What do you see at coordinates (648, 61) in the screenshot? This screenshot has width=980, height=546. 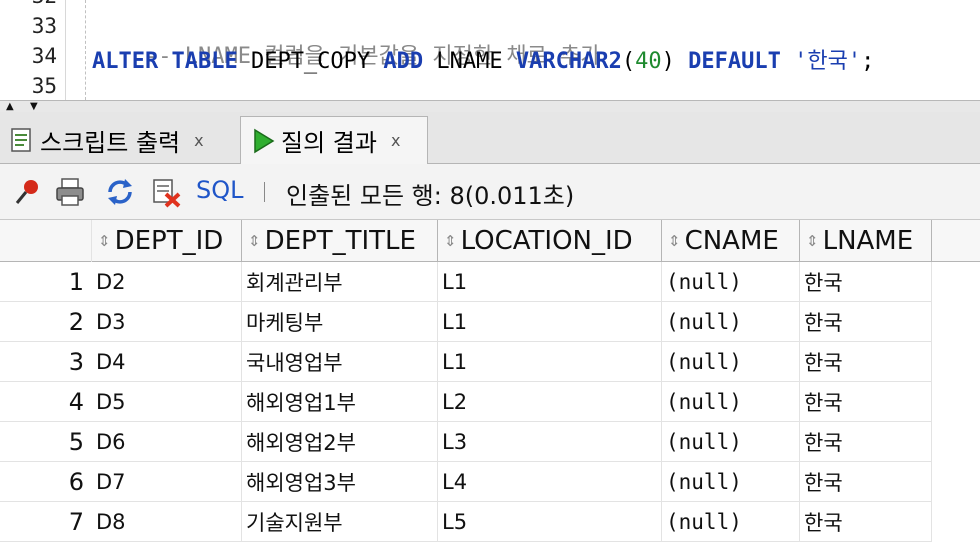 I see `number-literal: 40` at bounding box center [648, 61].